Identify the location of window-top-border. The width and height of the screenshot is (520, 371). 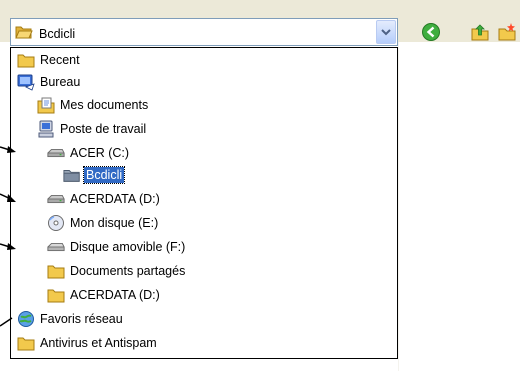
(260, 3).